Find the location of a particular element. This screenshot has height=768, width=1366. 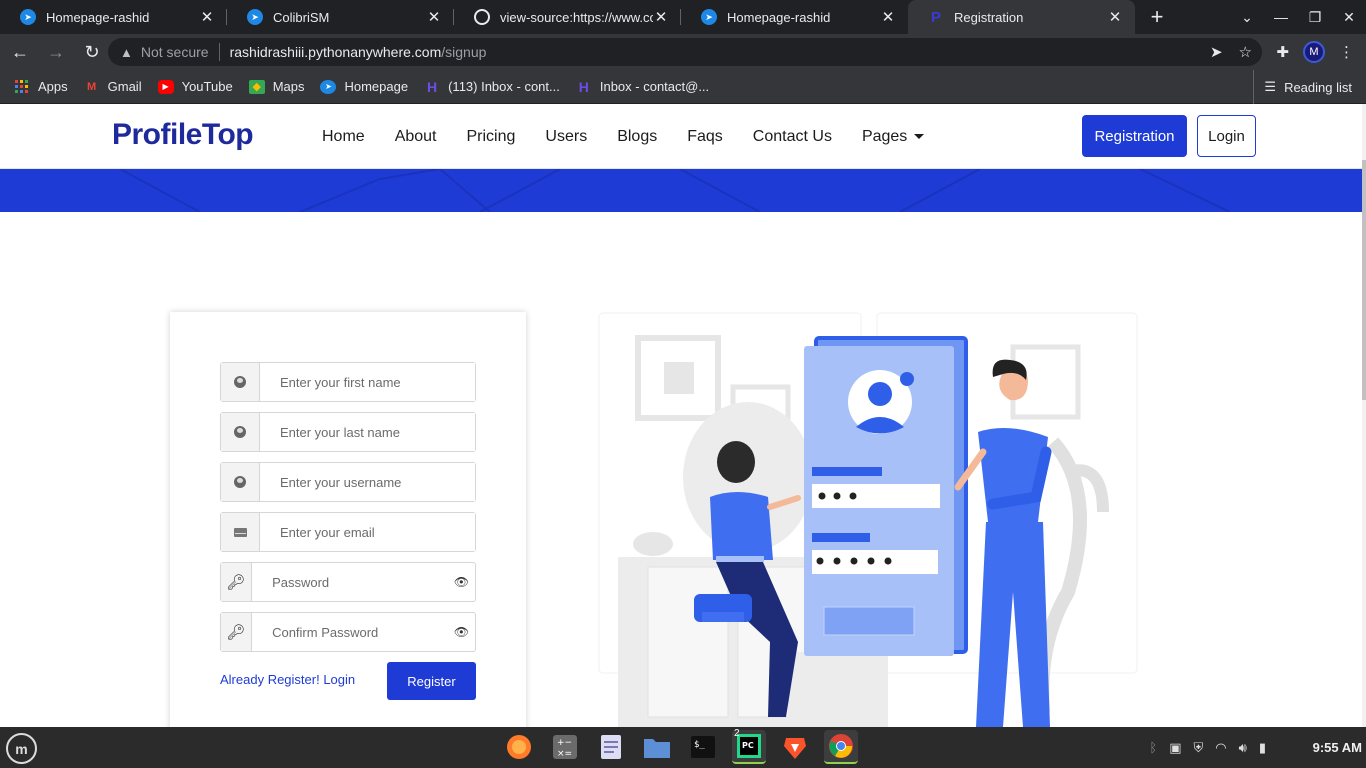

gmail-icon: M is located at coordinates (92, 86).